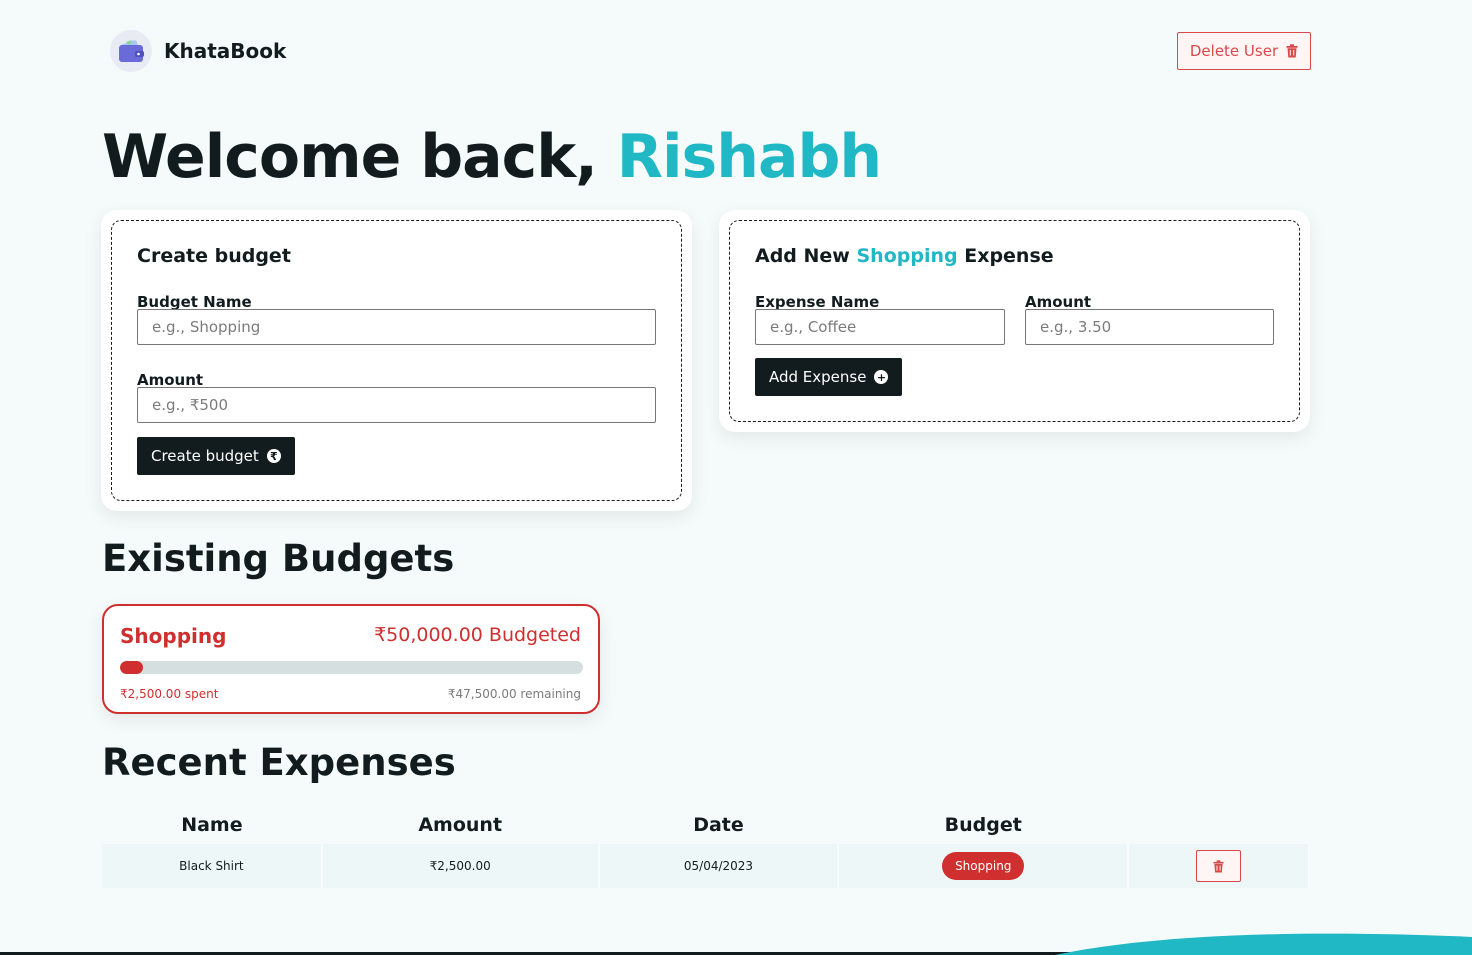  I want to click on expense-name-cell: Black Shirt, so click(212, 866).